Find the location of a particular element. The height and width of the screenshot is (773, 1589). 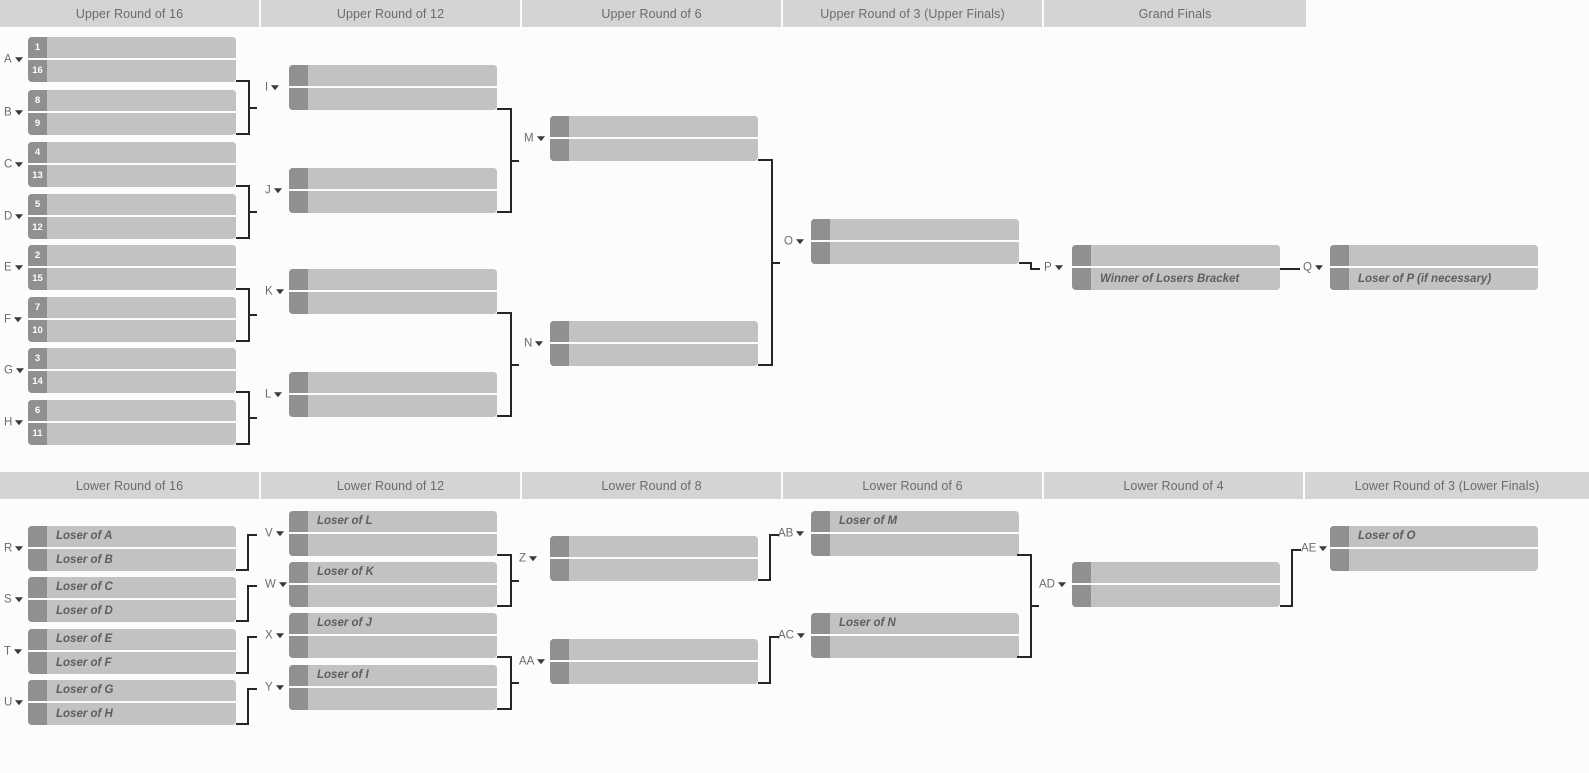

match-d-slot-1: 5 is located at coordinates (132, 205).